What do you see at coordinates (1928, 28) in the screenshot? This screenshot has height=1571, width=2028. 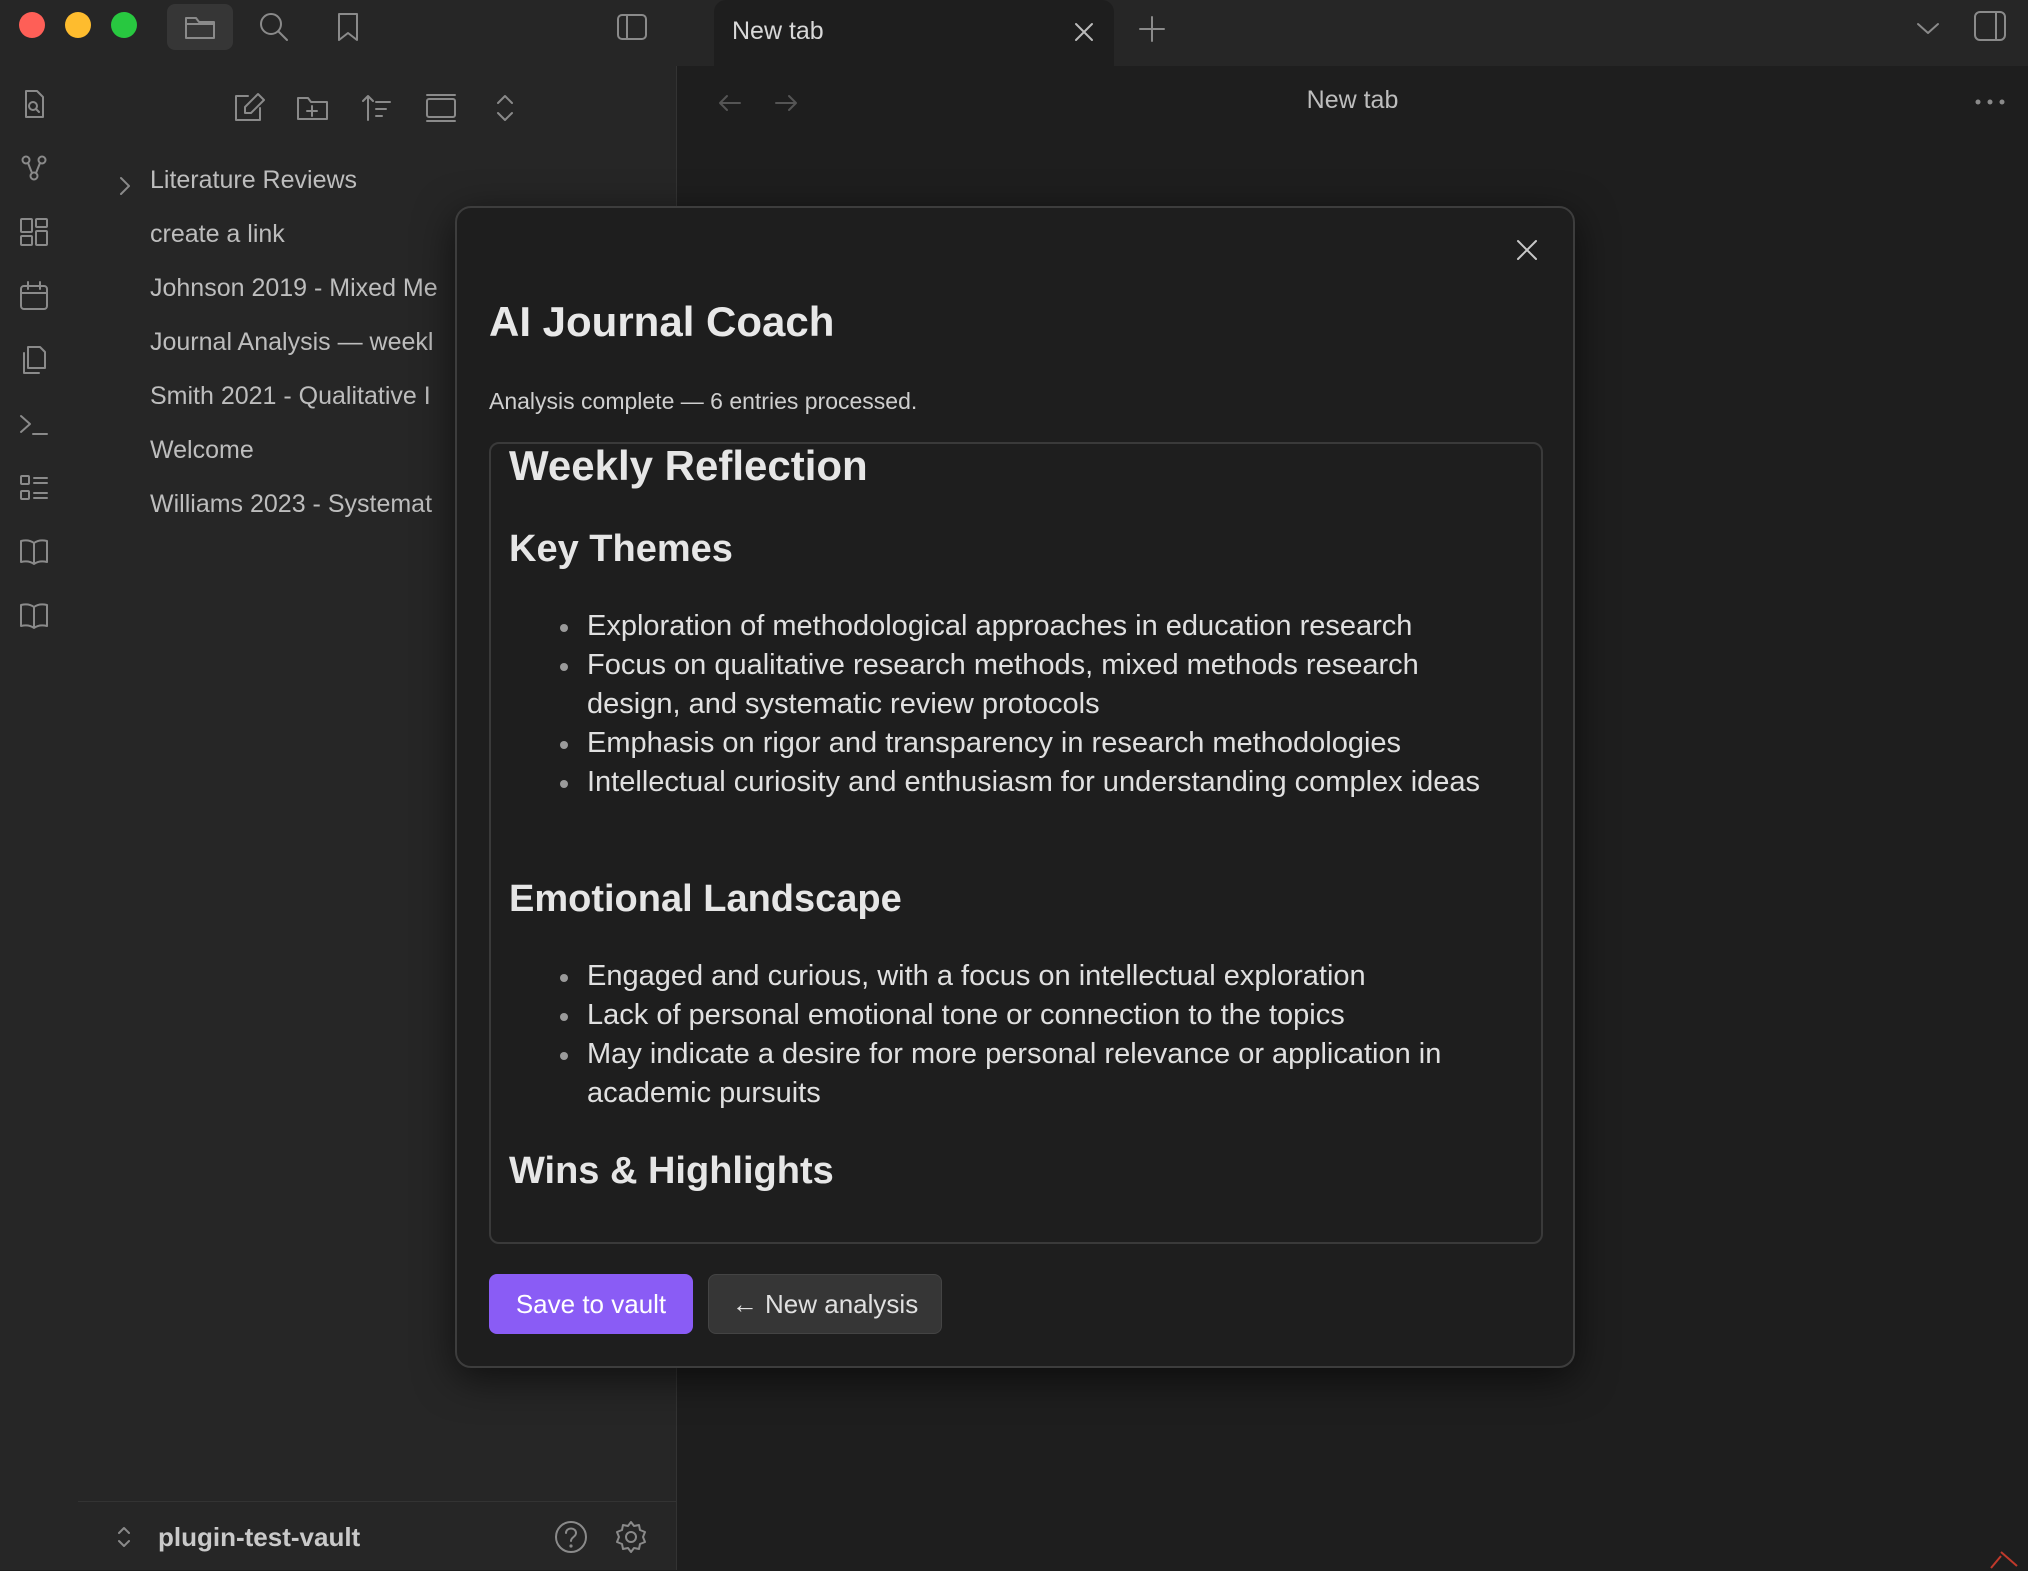 I see `chevron-down-icon` at bounding box center [1928, 28].